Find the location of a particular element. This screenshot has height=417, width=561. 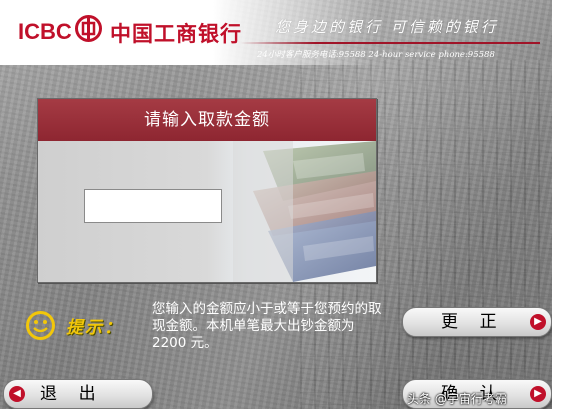

tip-label: 提示： is located at coordinates (94, 328).